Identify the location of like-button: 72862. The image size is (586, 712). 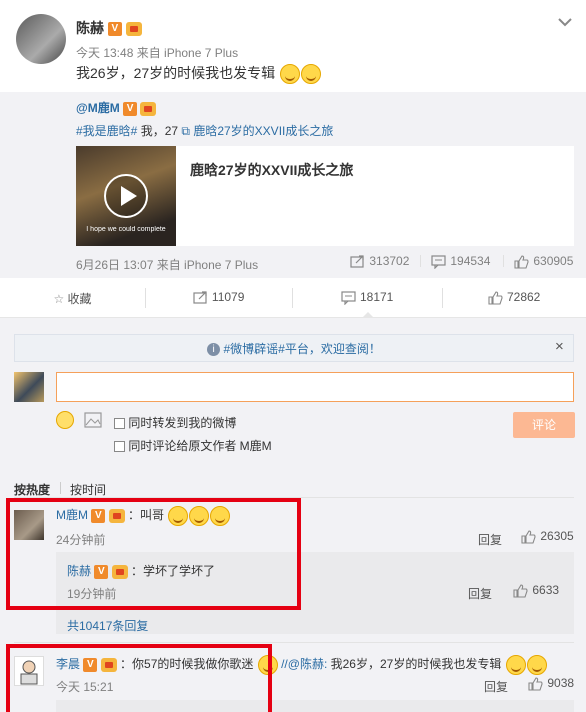
(514, 302).